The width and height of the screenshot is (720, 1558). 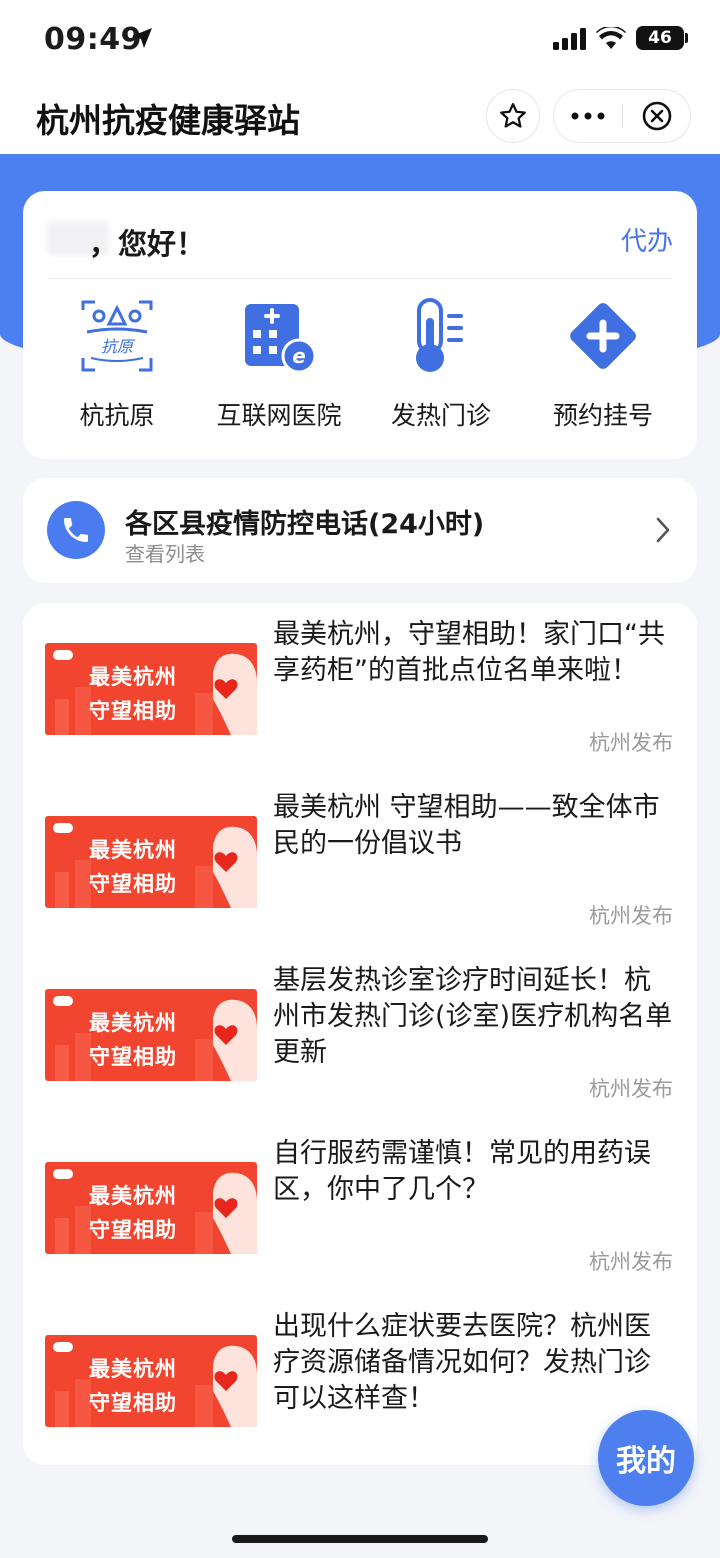 I want to click on hotline-subtitle: 查看列表, so click(x=165, y=554).